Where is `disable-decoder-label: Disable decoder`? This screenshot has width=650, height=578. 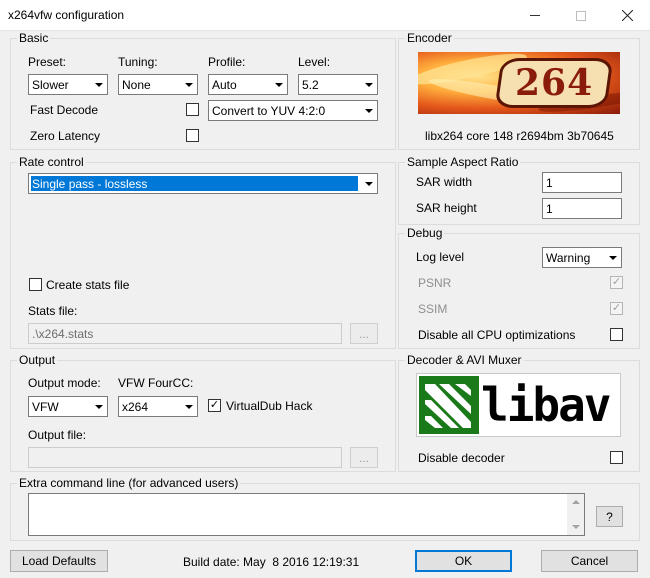 disable-decoder-label: Disable decoder is located at coordinates (461, 458).